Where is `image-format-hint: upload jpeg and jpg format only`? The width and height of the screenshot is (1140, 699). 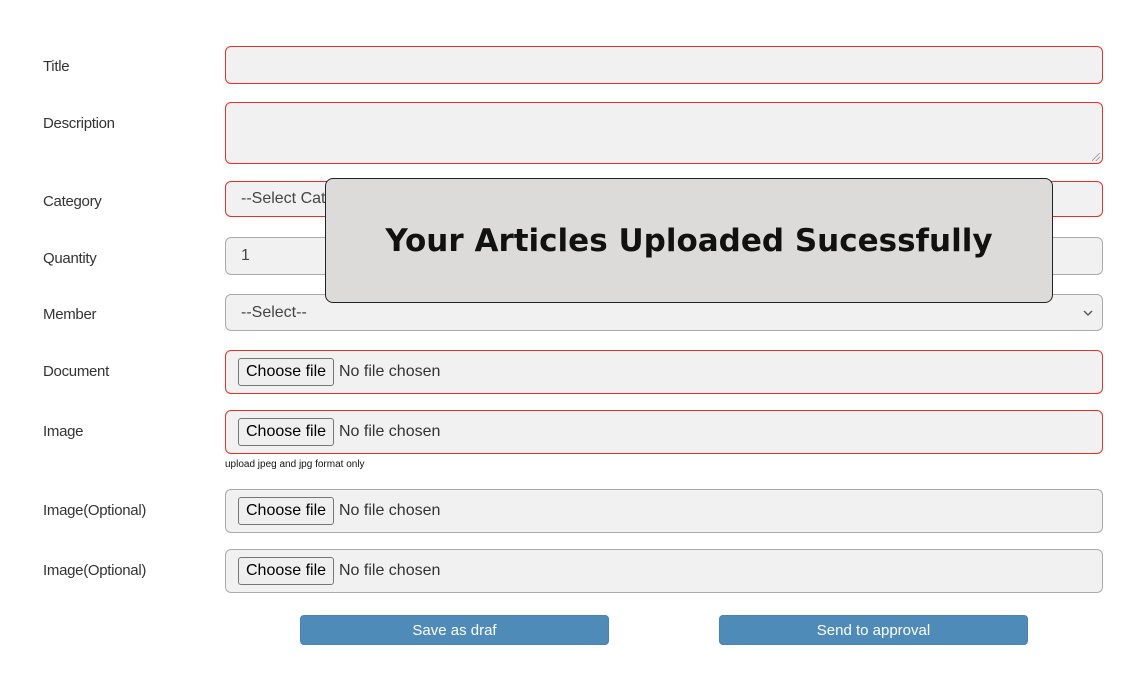 image-format-hint: upload jpeg and jpg format only is located at coordinates (295, 464).